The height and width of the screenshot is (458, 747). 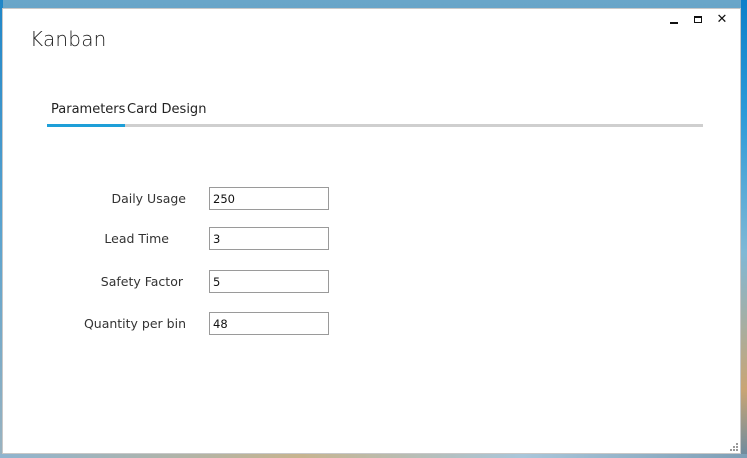 What do you see at coordinates (375, 114) in the screenshot?
I see `tab-bar: Parameters Card Design` at bounding box center [375, 114].